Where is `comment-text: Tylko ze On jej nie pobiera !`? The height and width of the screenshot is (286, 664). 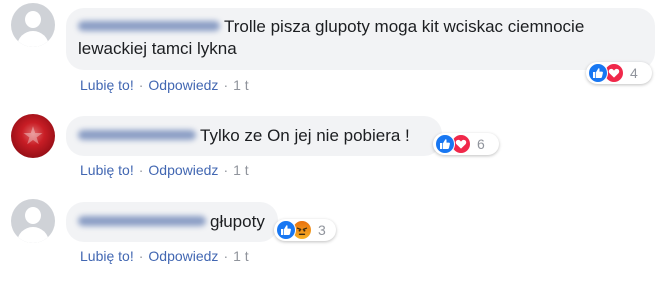 comment-text: Tylko ze On jej nie pobiera ! is located at coordinates (305, 135).